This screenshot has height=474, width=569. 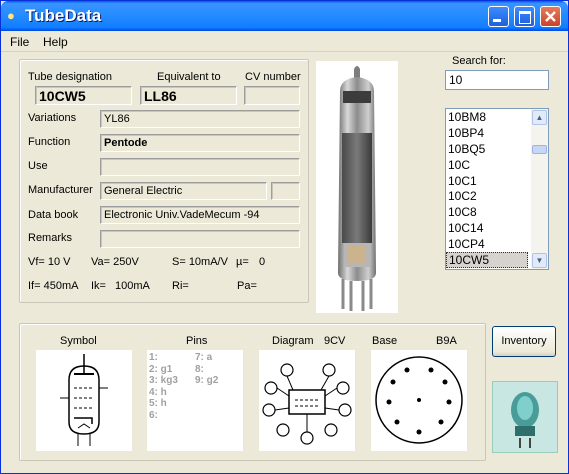 What do you see at coordinates (488, 149) in the screenshot?
I see `list-item: 10BQ5` at bounding box center [488, 149].